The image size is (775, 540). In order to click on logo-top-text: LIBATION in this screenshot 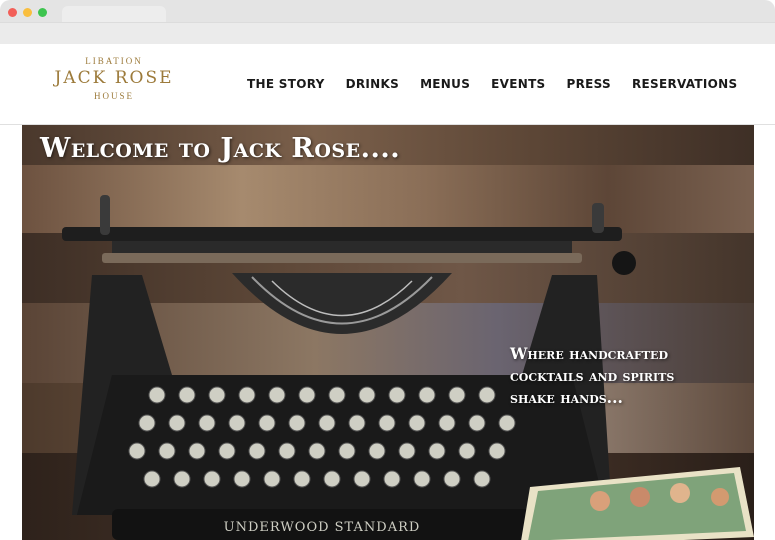, I will do `click(114, 61)`.